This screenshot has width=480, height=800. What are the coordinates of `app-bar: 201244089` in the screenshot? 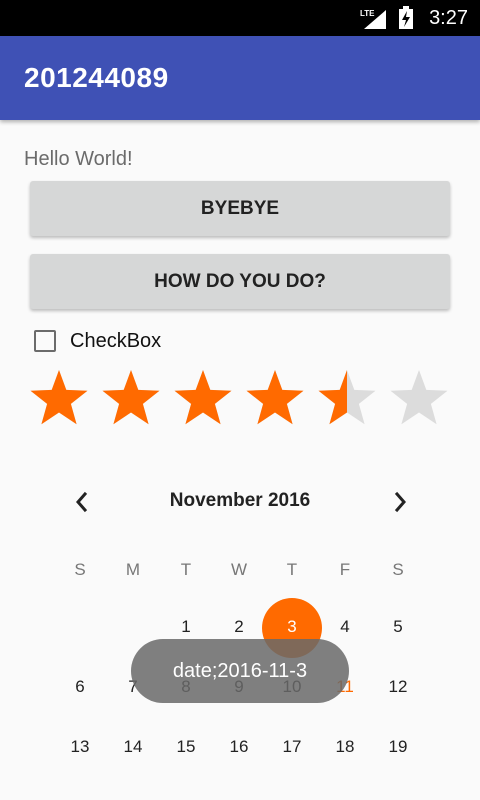 It's located at (240, 78).